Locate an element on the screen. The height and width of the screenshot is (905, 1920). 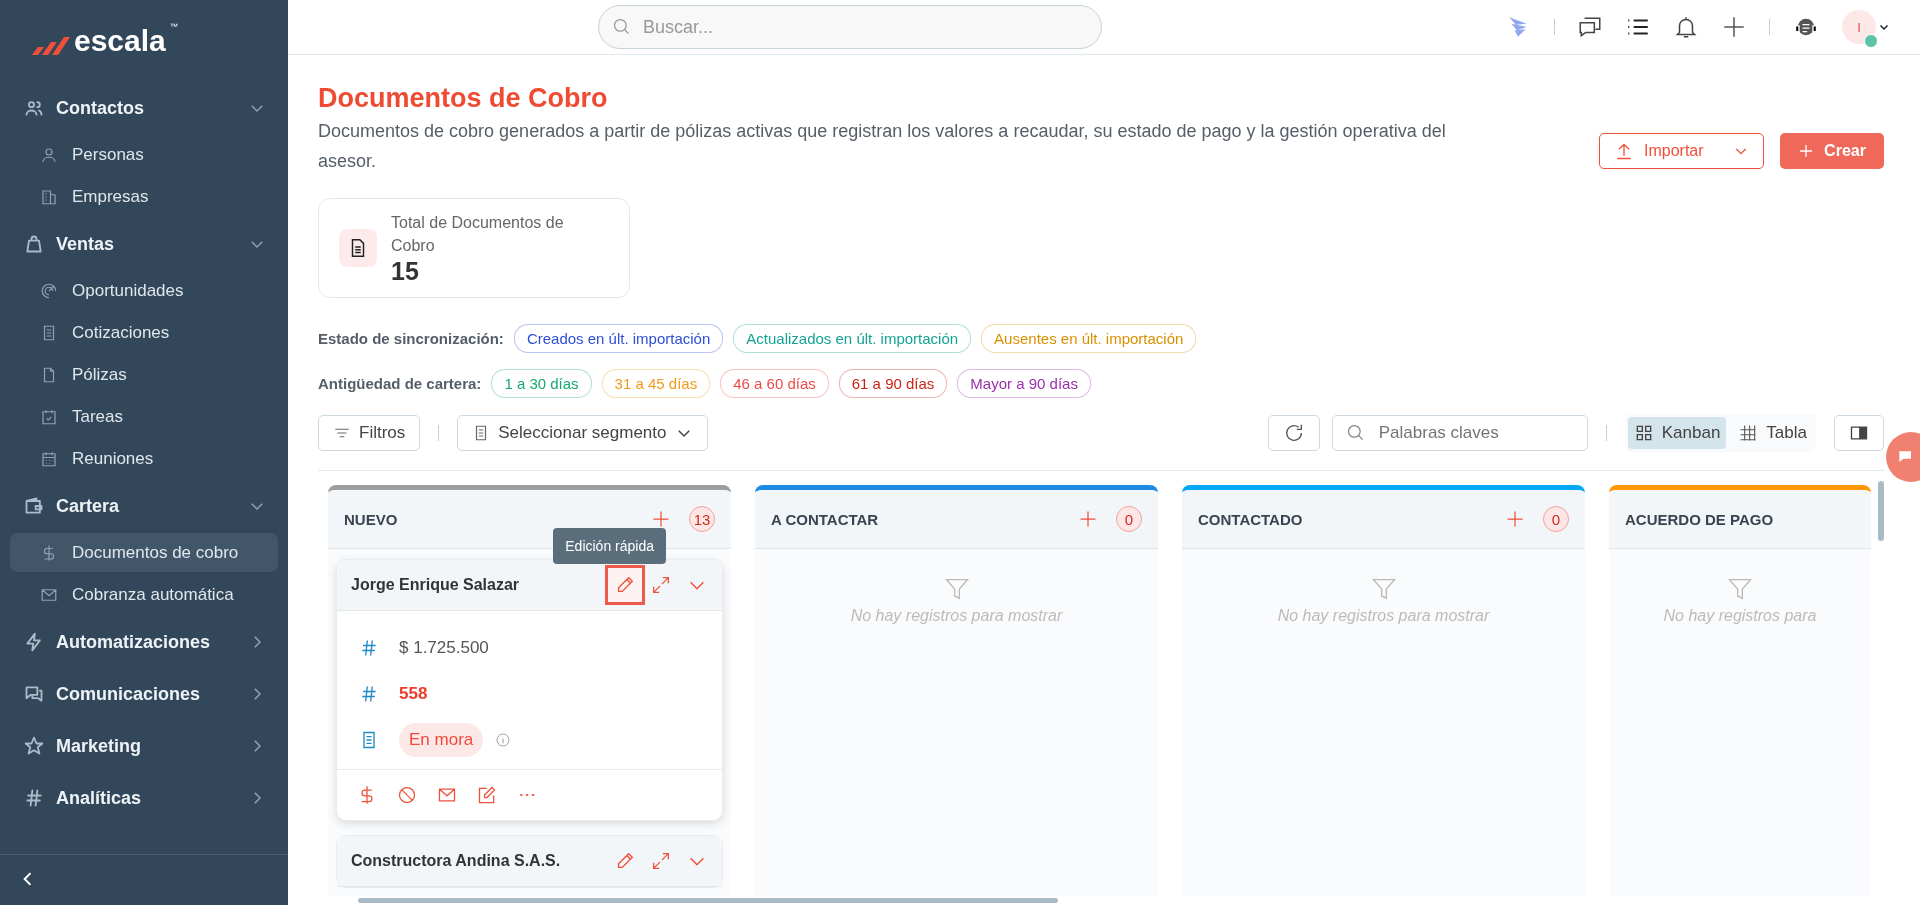
lightning-icon is located at coordinates (34, 642).